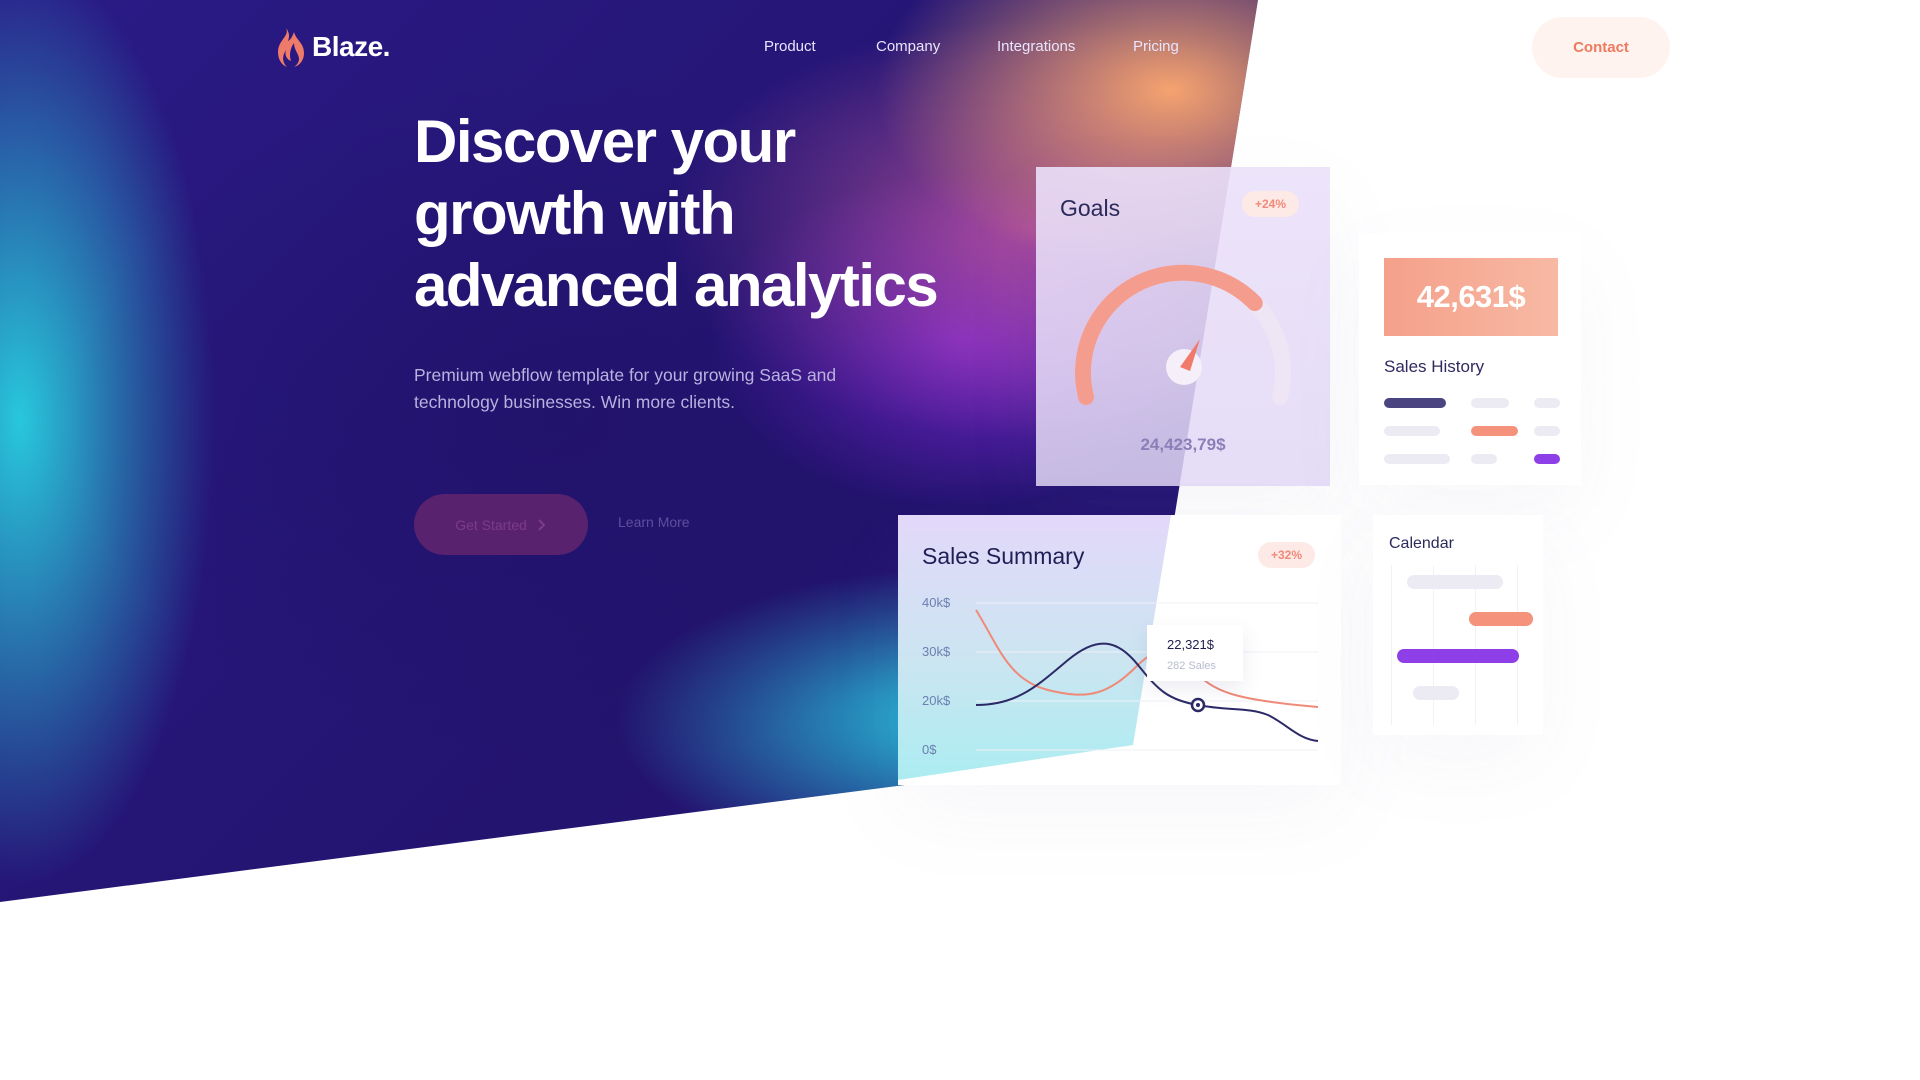 This screenshot has width=1920, height=1080. What do you see at coordinates (1195, 653) in the screenshot?
I see `chart-tooltip: 22,321$ 282 Sales` at bounding box center [1195, 653].